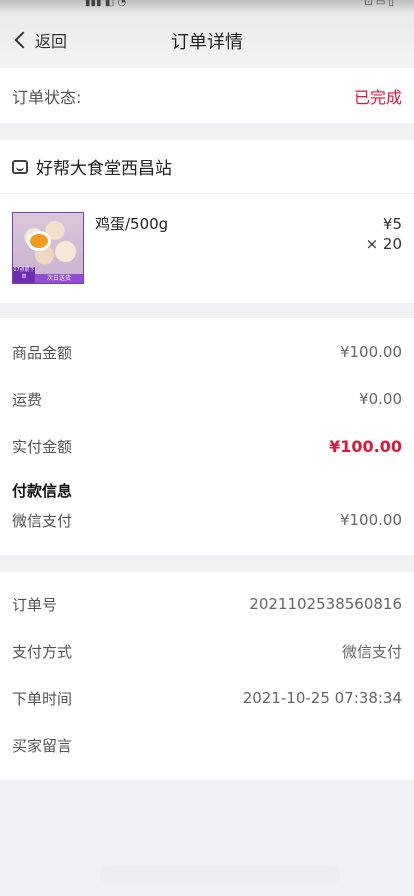 Image resolution: width=414 pixels, height=896 pixels. I want to click on store-icon, so click(20, 166).